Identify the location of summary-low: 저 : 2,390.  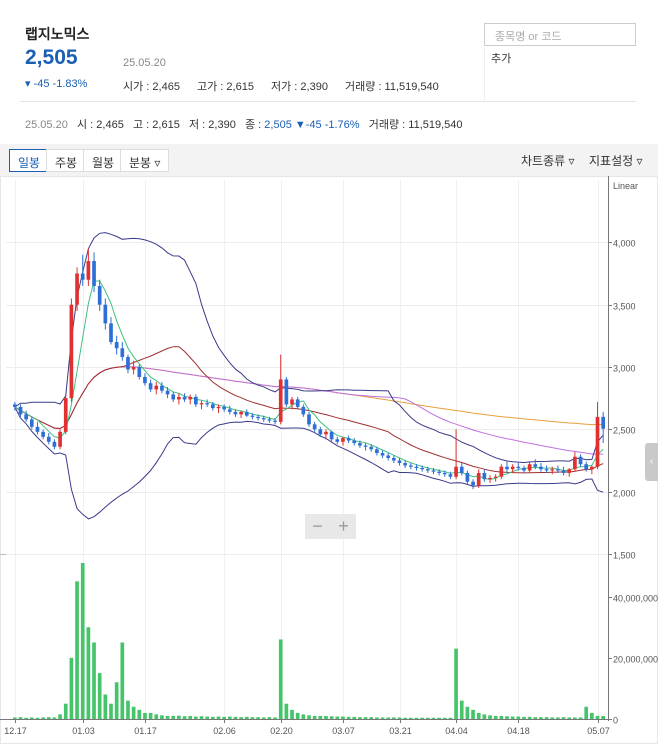
(212, 125).